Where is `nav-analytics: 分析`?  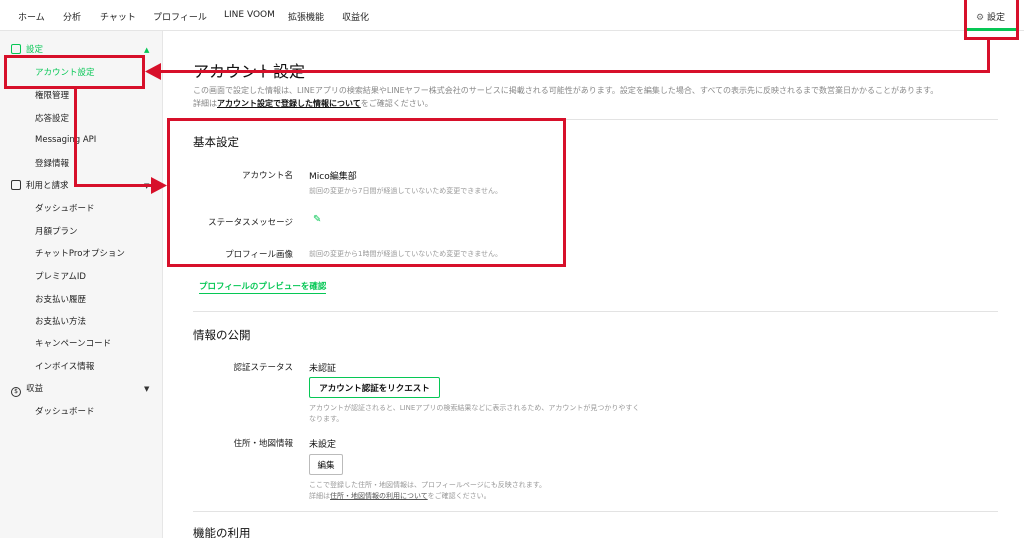
nav-analytics: 分析 is located at coordinates (72, 16).